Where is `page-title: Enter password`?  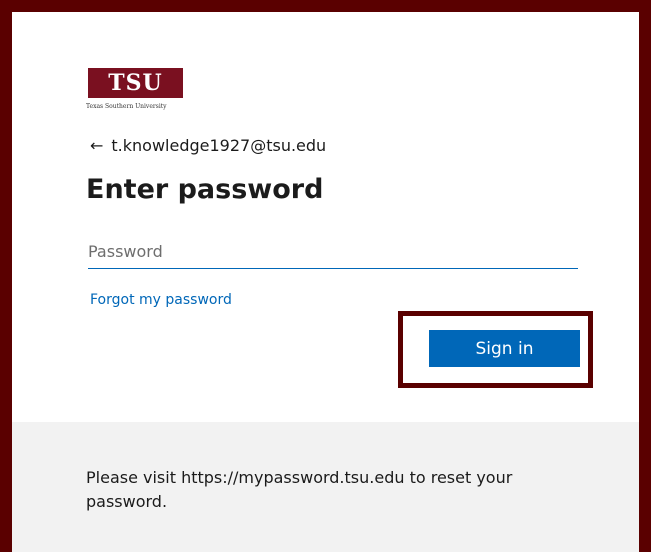
page-title: Enter password is located at coordinates (205, 189).